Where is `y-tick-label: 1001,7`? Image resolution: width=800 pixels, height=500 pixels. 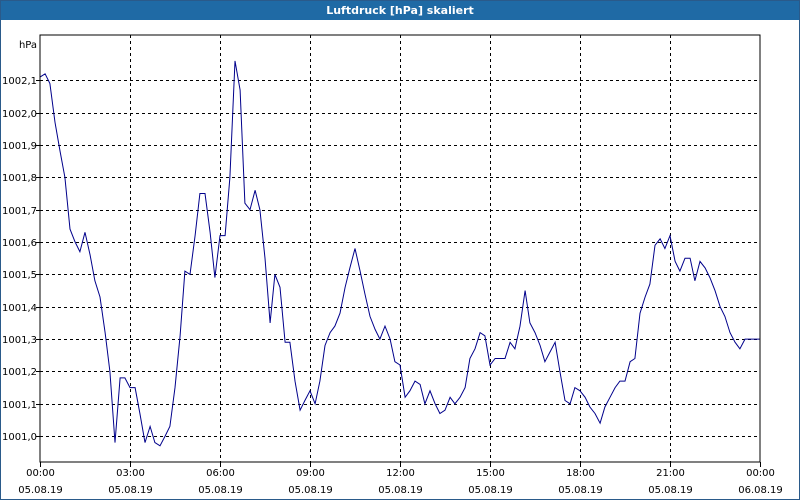 y-tick-label: 1001,7 is located at coordinates (19, 211).